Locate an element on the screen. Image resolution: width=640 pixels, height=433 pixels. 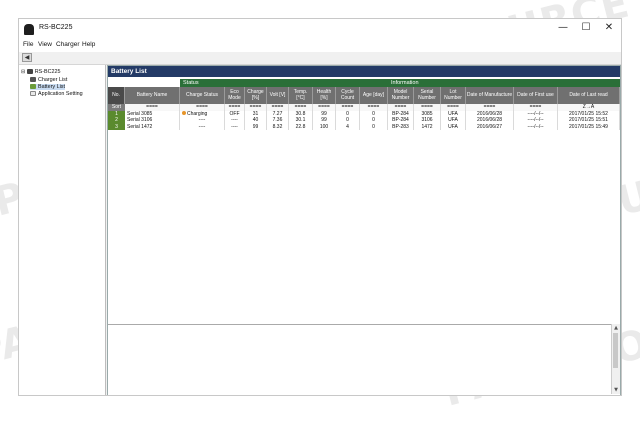
col-header-model-number: Model Number is located at coordinates (401, 95).